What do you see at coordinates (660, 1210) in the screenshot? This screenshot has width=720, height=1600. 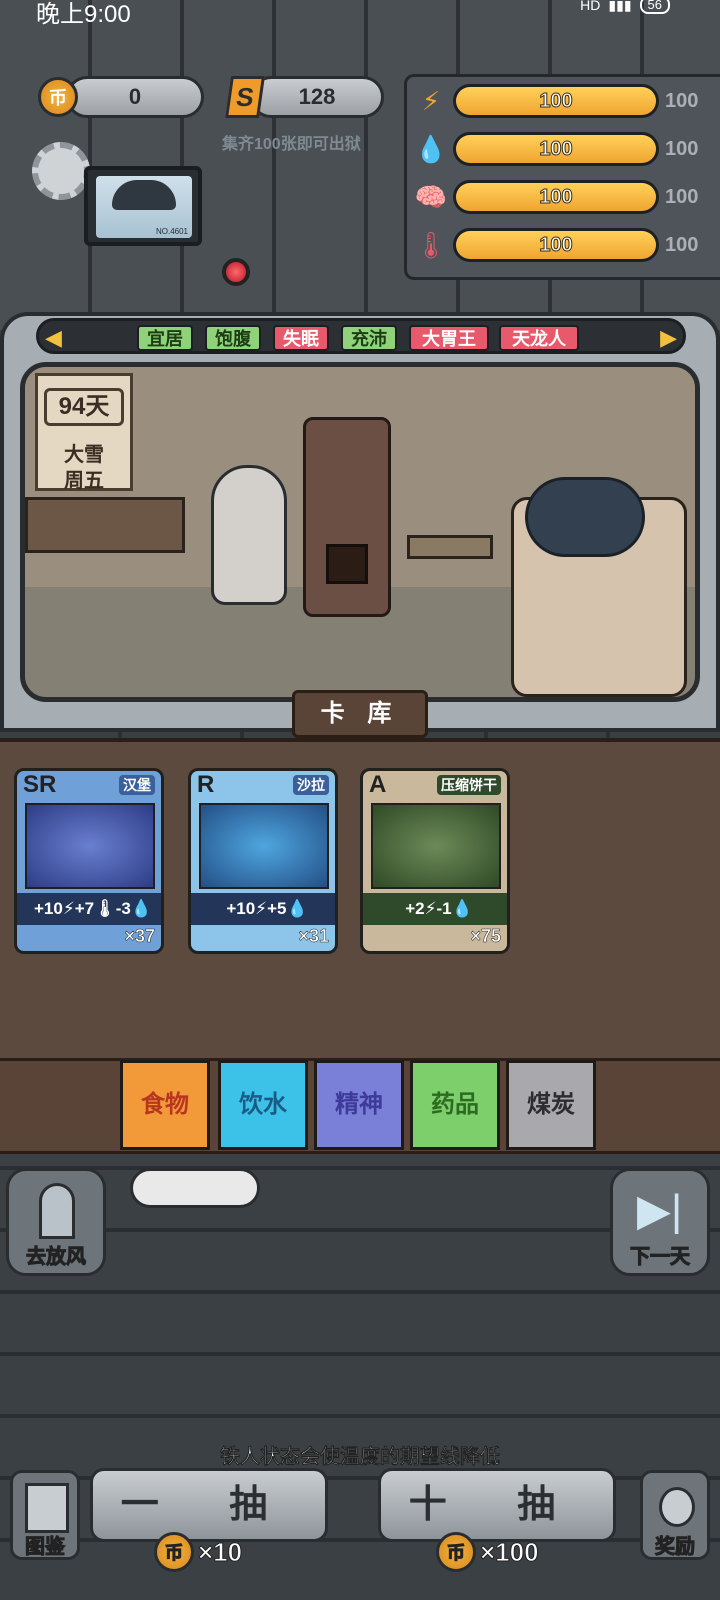 I see `skip-forward-icon: ▶|` at bounding box center [660, 1210].